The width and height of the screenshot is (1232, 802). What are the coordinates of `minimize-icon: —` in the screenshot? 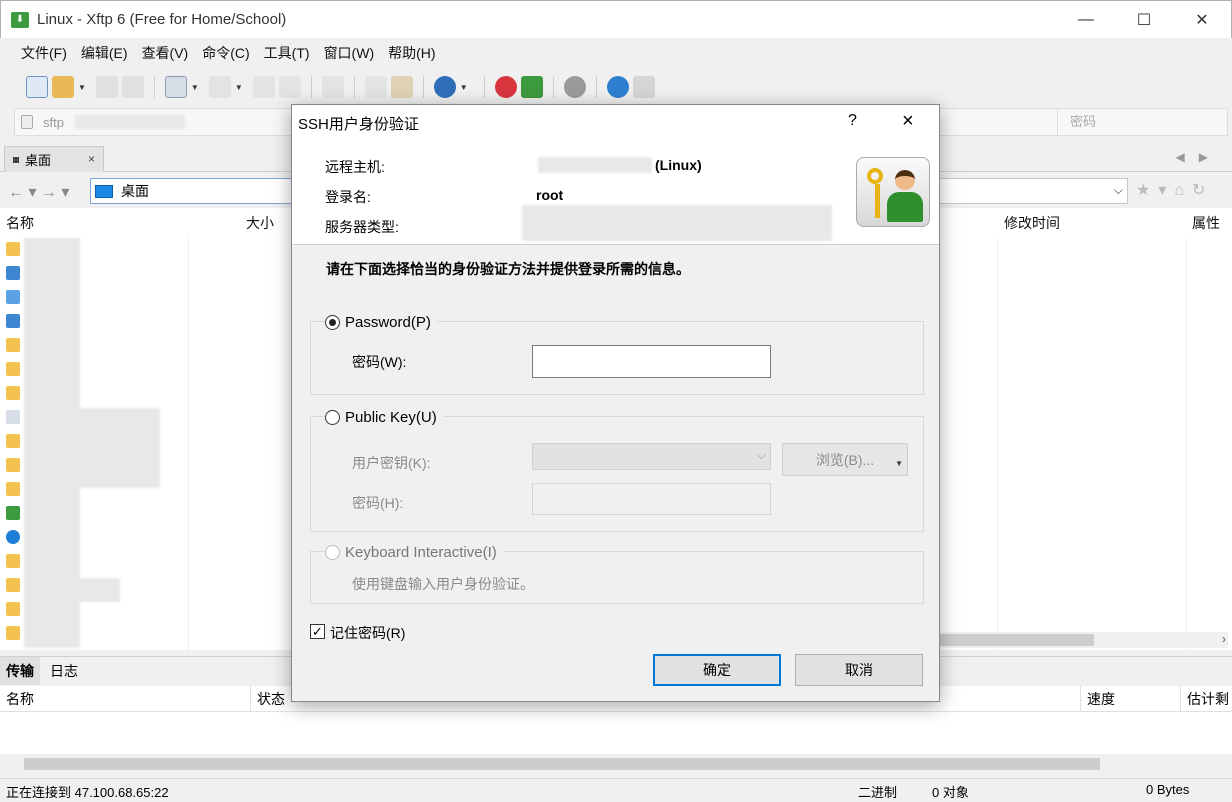 It's located at (1086, 20).